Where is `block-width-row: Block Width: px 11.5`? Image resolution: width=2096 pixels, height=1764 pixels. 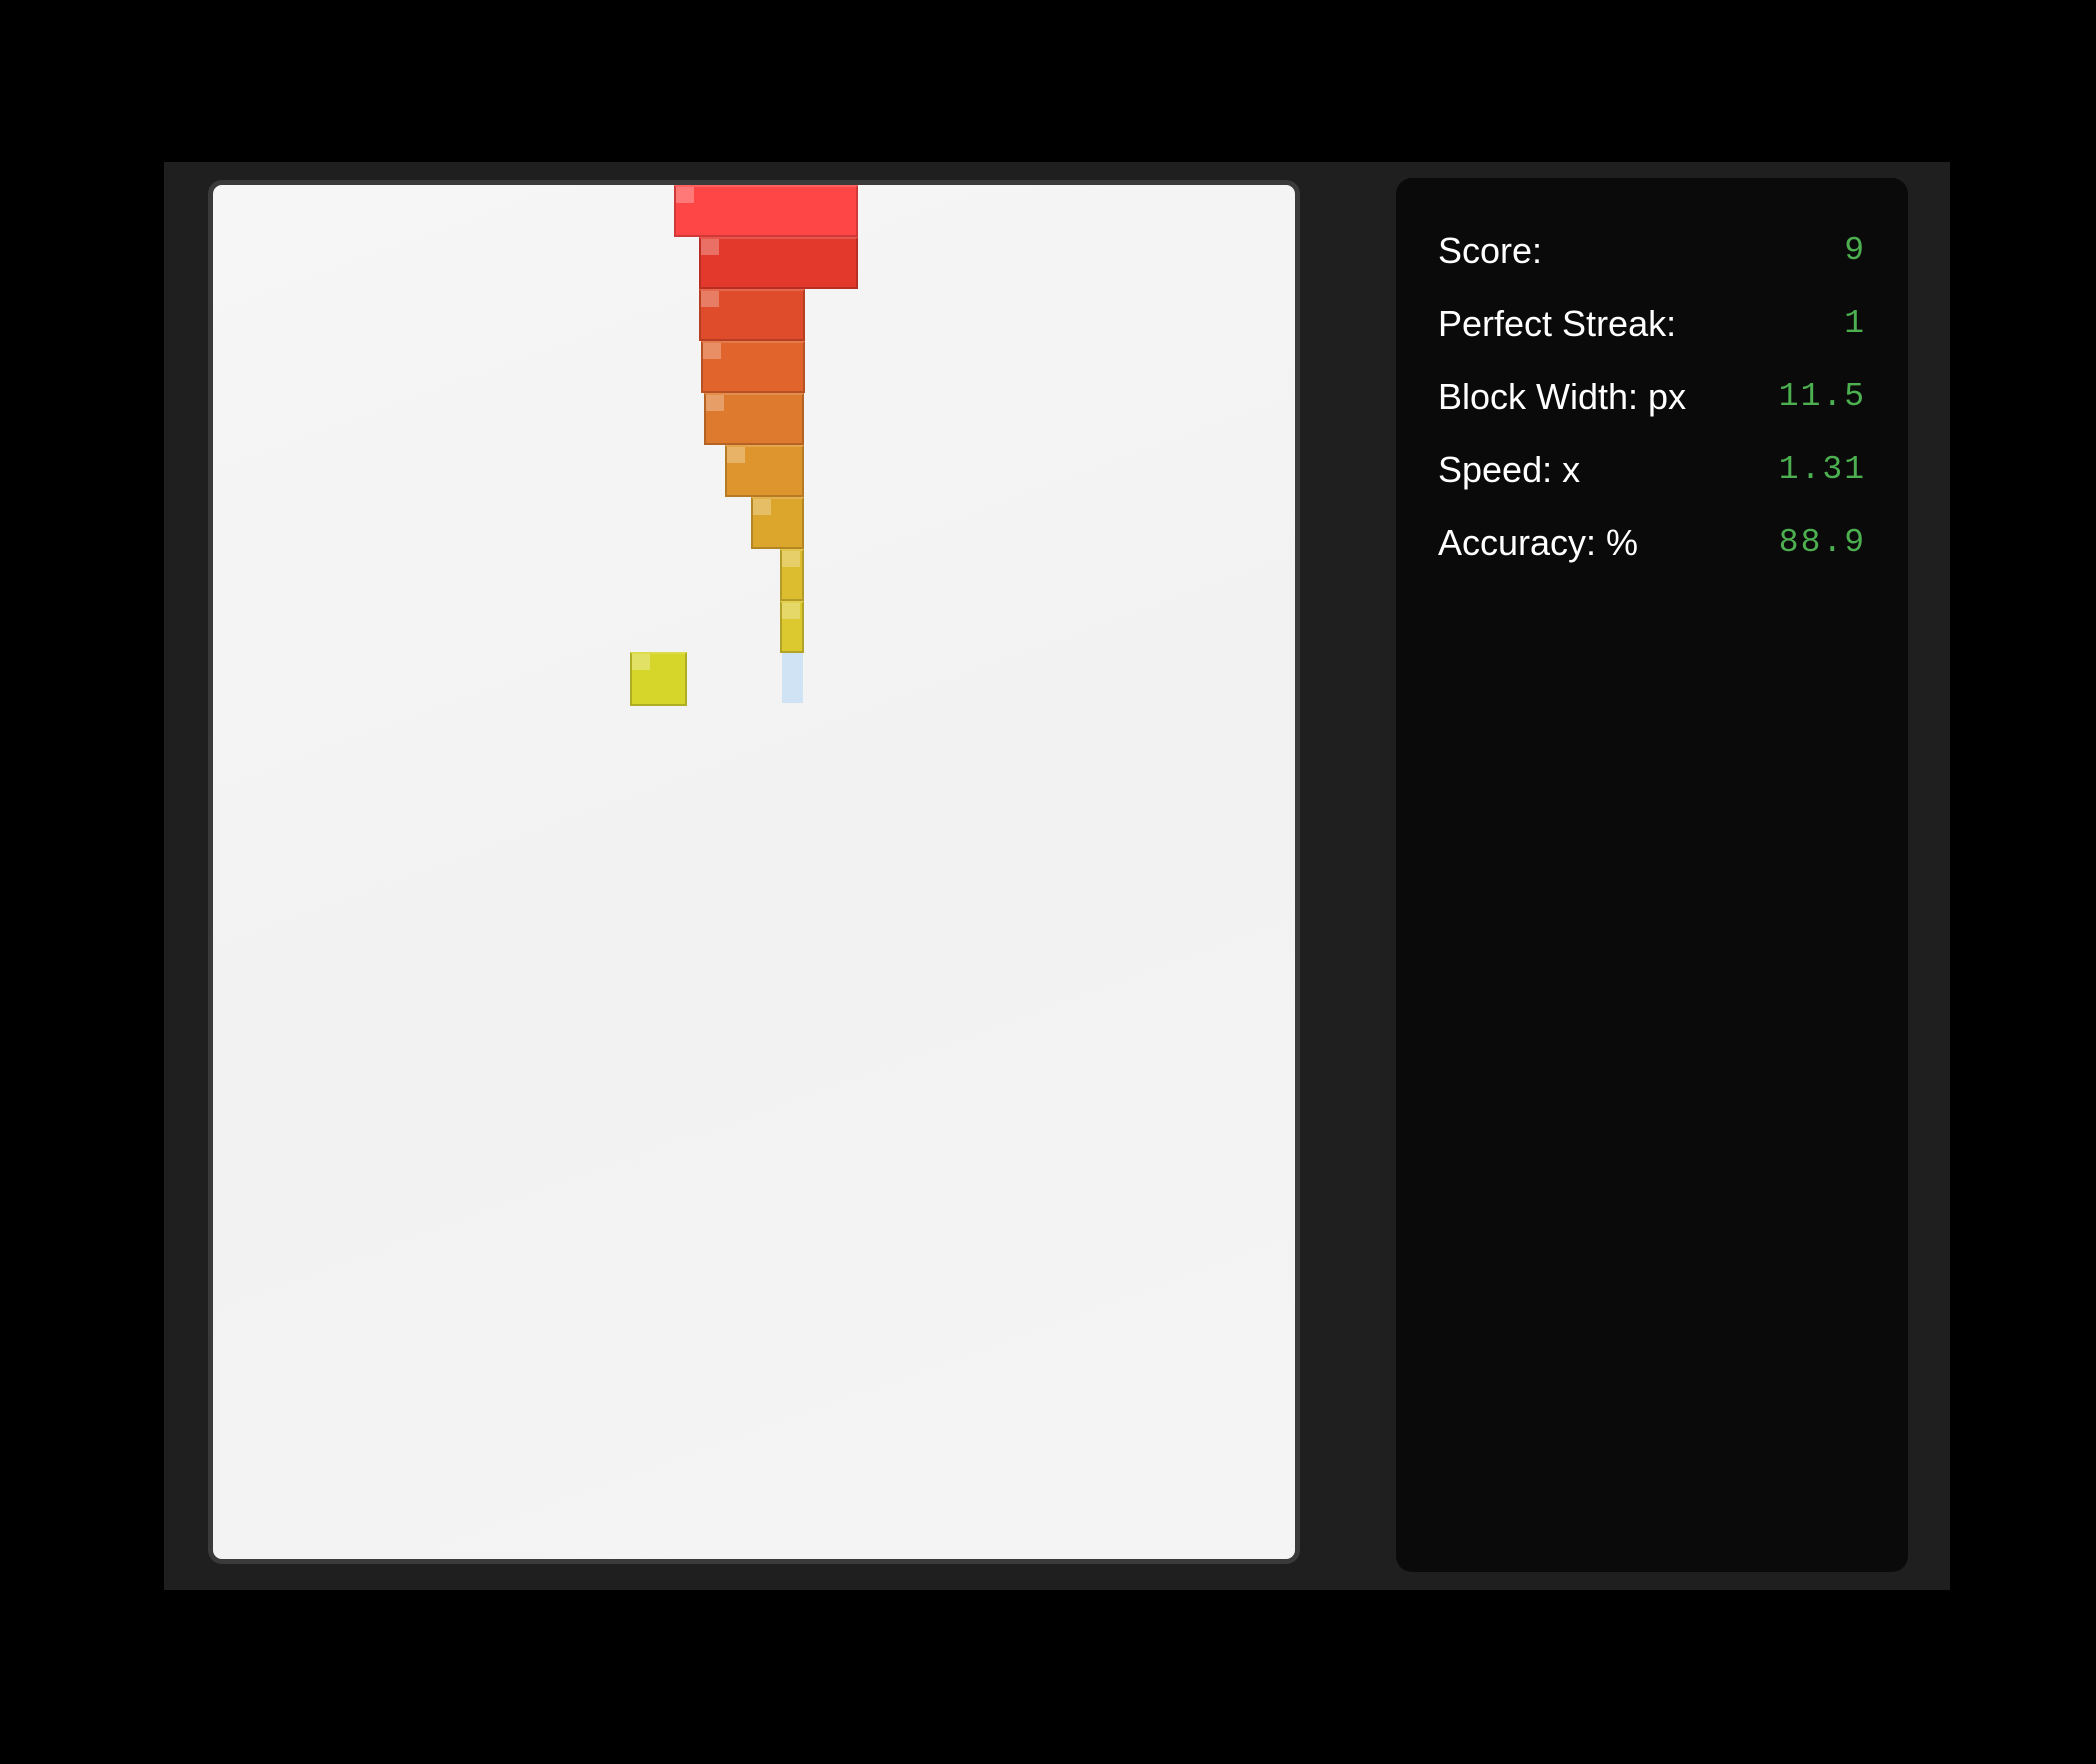
block-width-row: Block Width: px 11.5 is located at coordinates (1652, 396).